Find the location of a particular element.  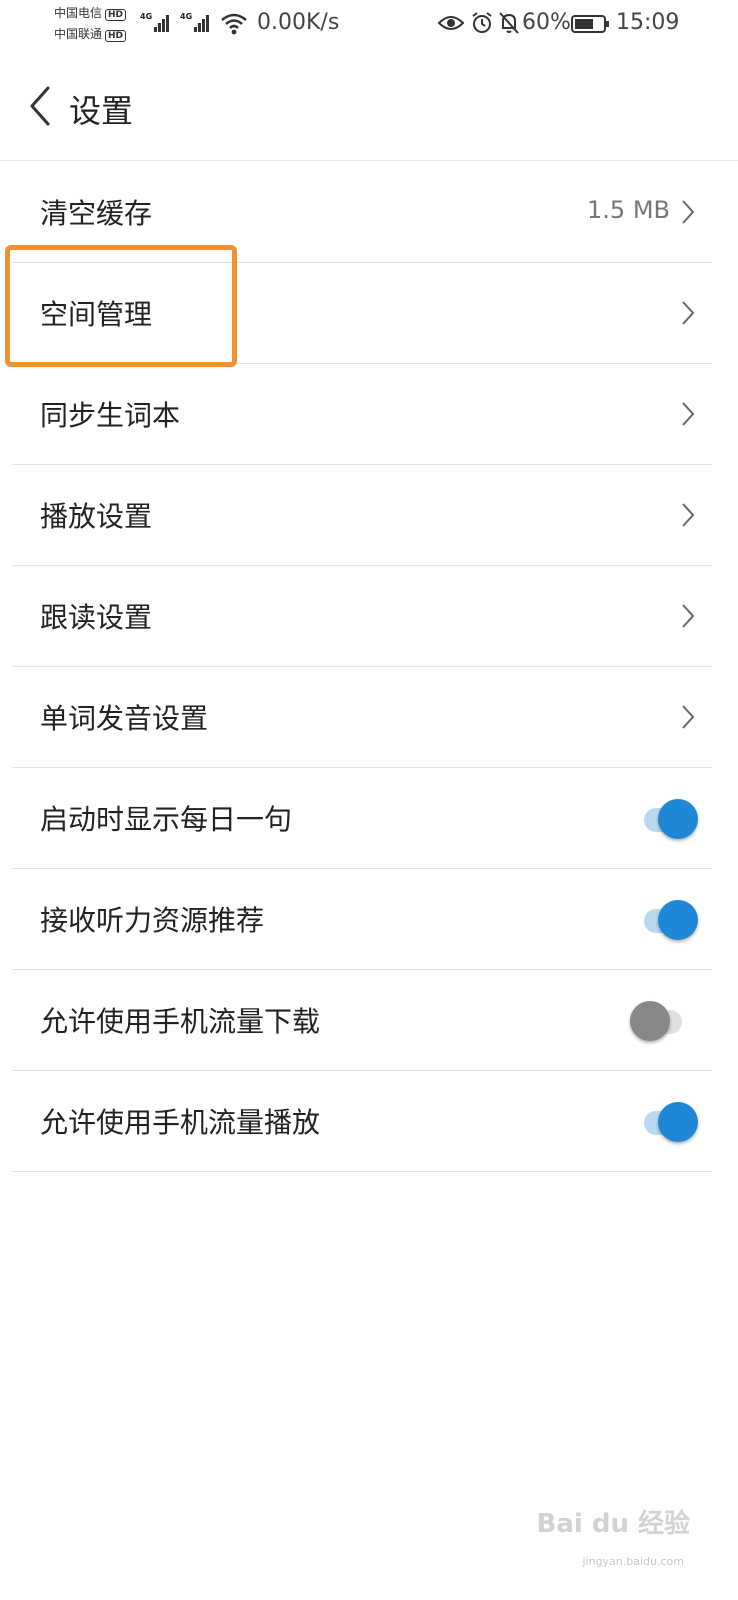

word-pronunciation-row: 单词发音设置 is located at coordinates (362, 717).